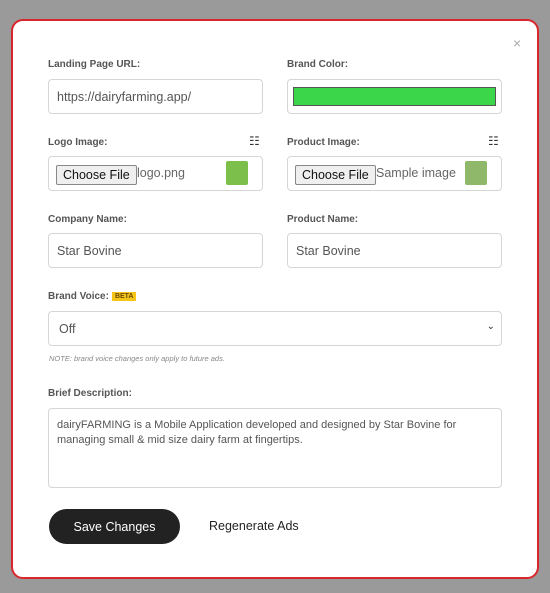 The width and height of the screenshot is (550, 593). What do you see at coordinates (90, 393) in the screenshot?
I see `description-label: Brief Description:` at bounding box center [90, 393].